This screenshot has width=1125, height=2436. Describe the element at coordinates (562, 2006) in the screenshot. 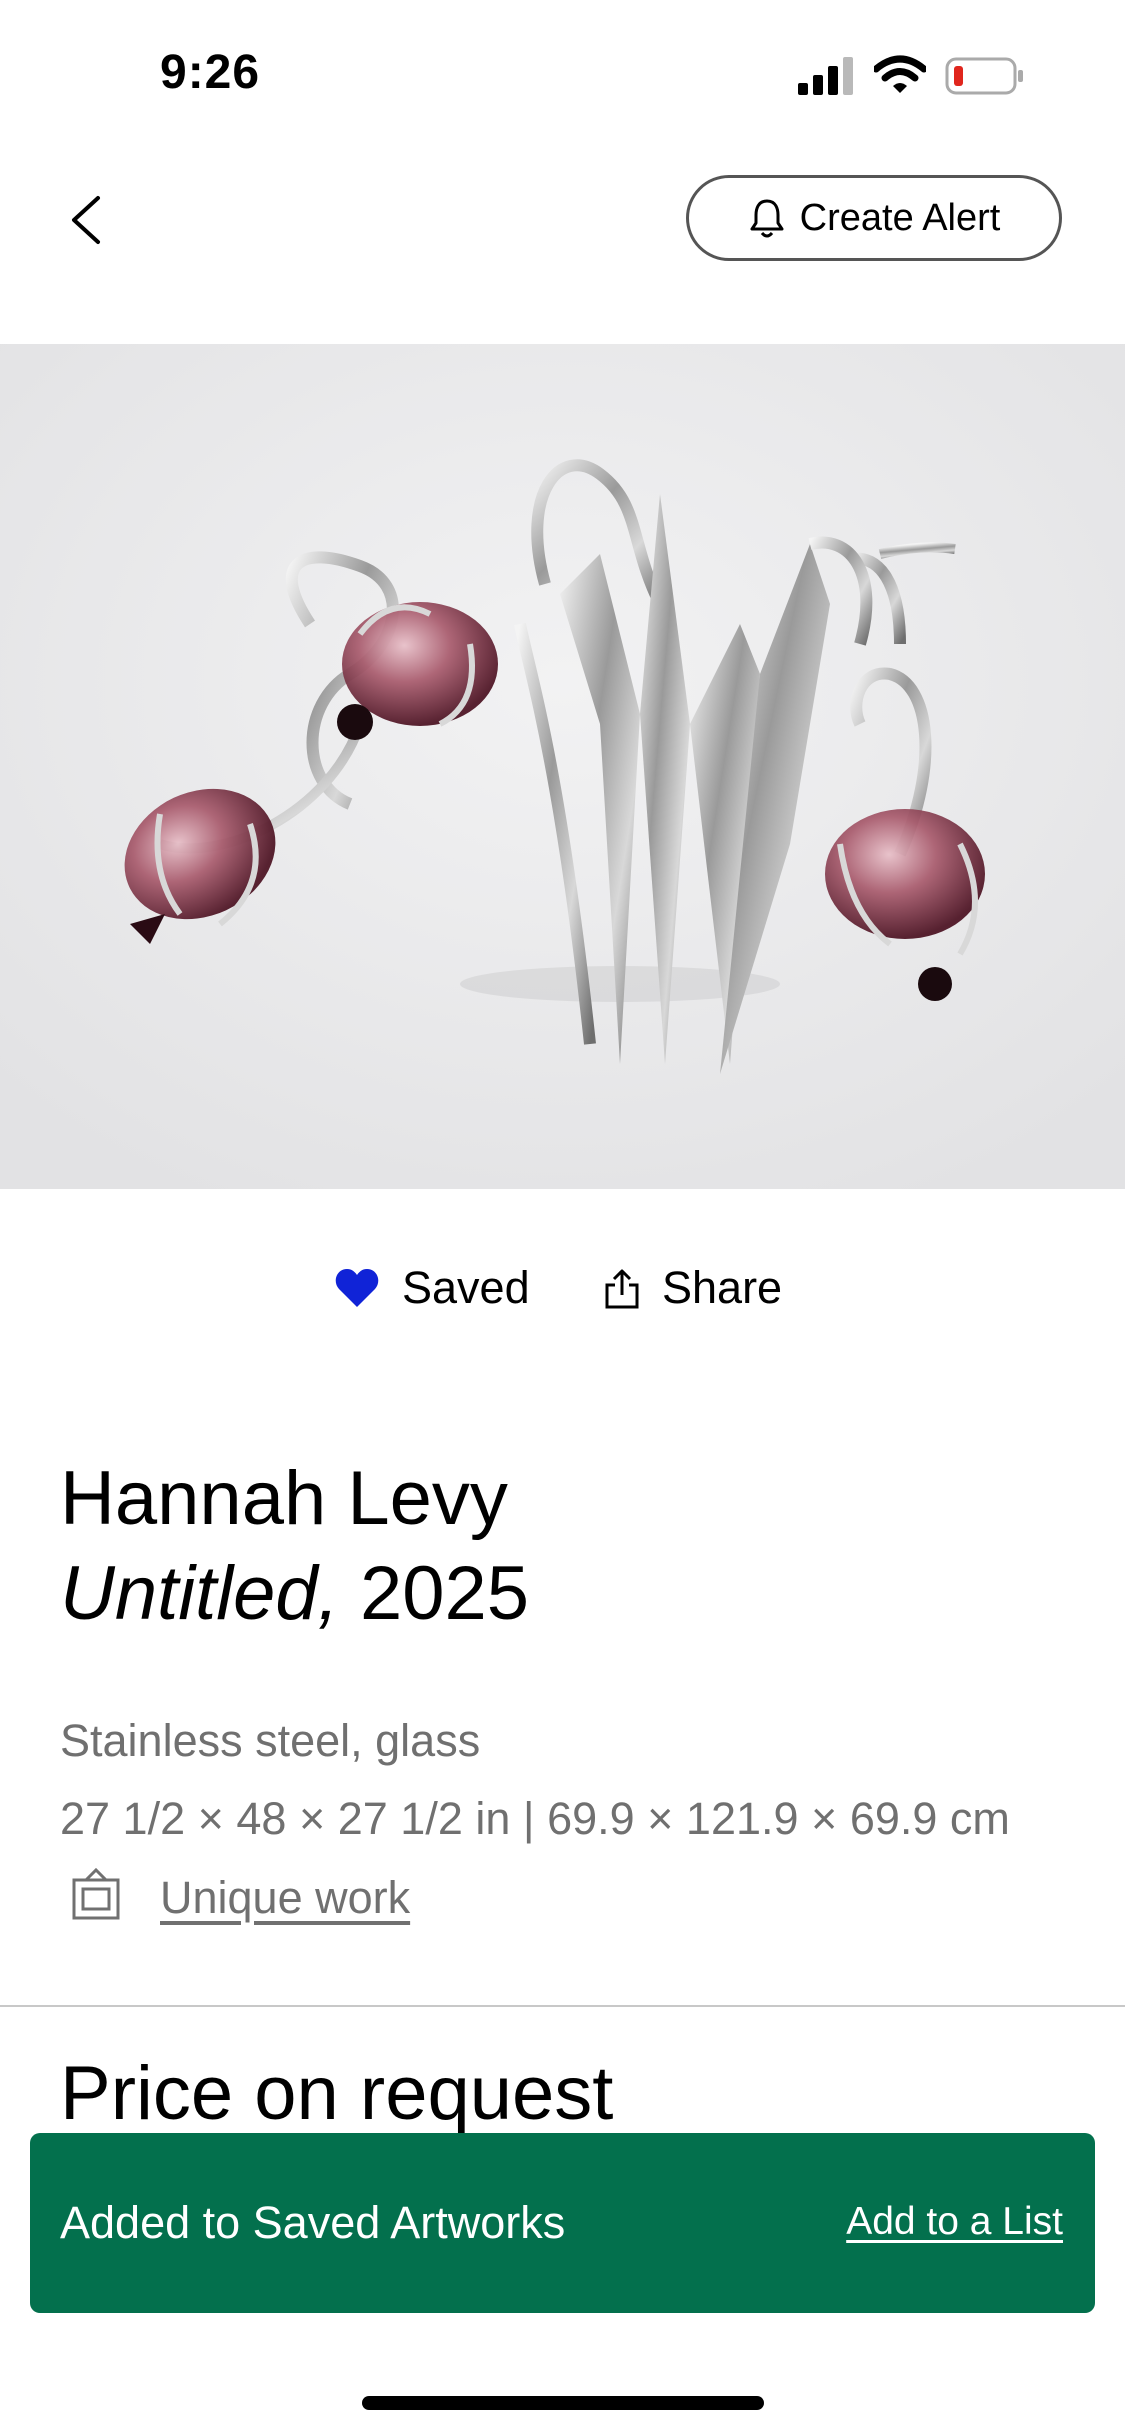

I see `divider` at that location.